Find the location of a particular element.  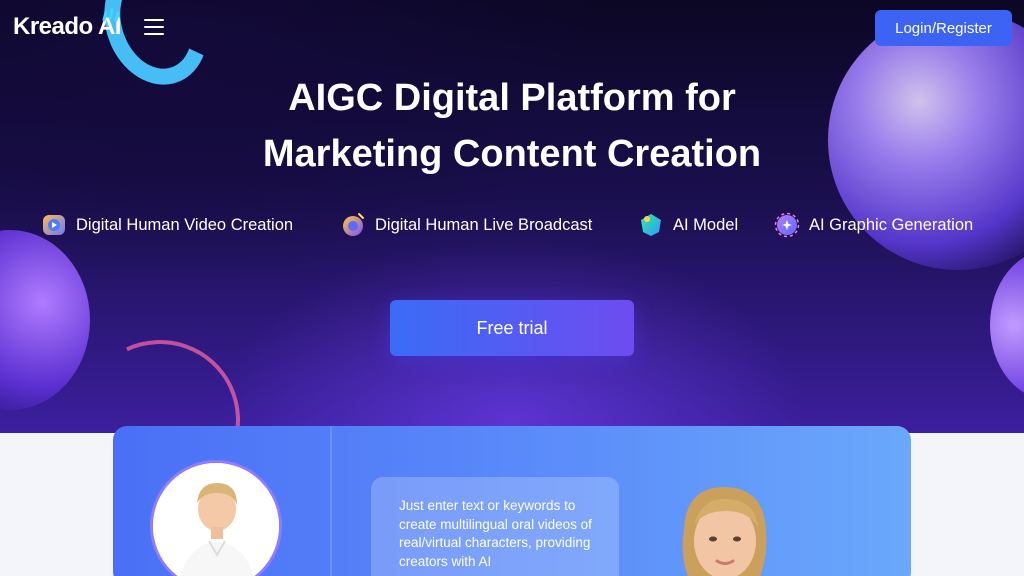

hamburger-menu-icon is located at coordinates (154, 27).